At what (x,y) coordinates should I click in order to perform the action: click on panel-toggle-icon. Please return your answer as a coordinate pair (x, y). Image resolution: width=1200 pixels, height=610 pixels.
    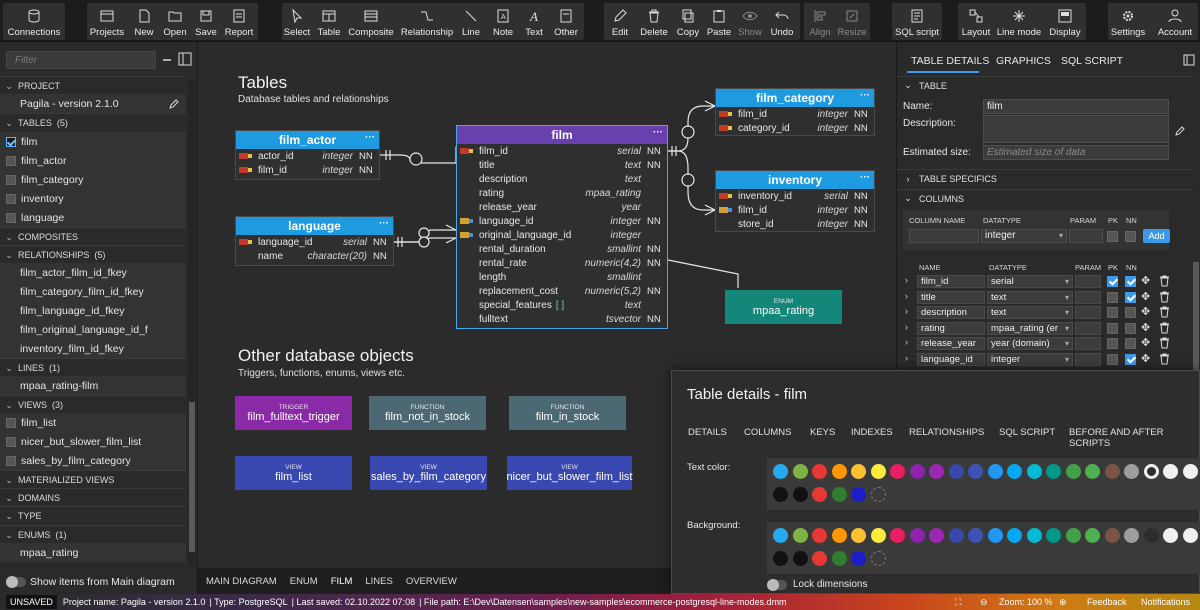
    Looking at the image, I should click on (185, 59).